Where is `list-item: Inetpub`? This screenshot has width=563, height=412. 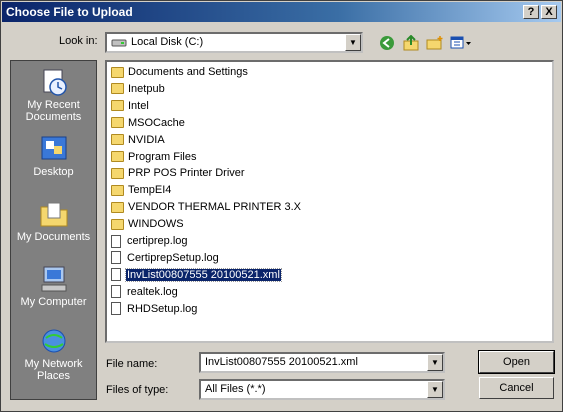
list-item: Inetpub is located at coordinates (138, 89).